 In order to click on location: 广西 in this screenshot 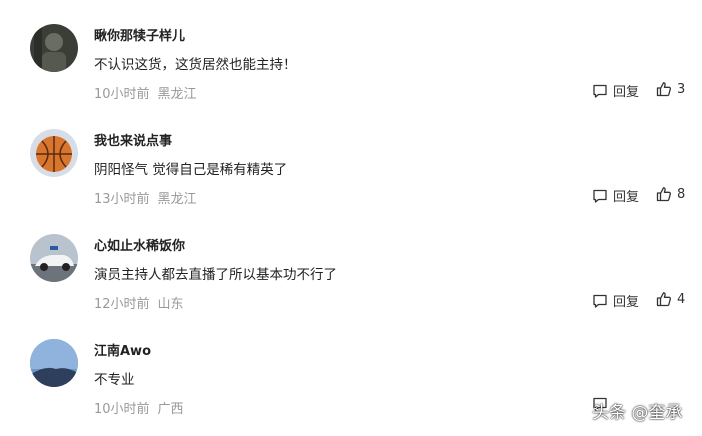, I will do `click(170, 409)`.